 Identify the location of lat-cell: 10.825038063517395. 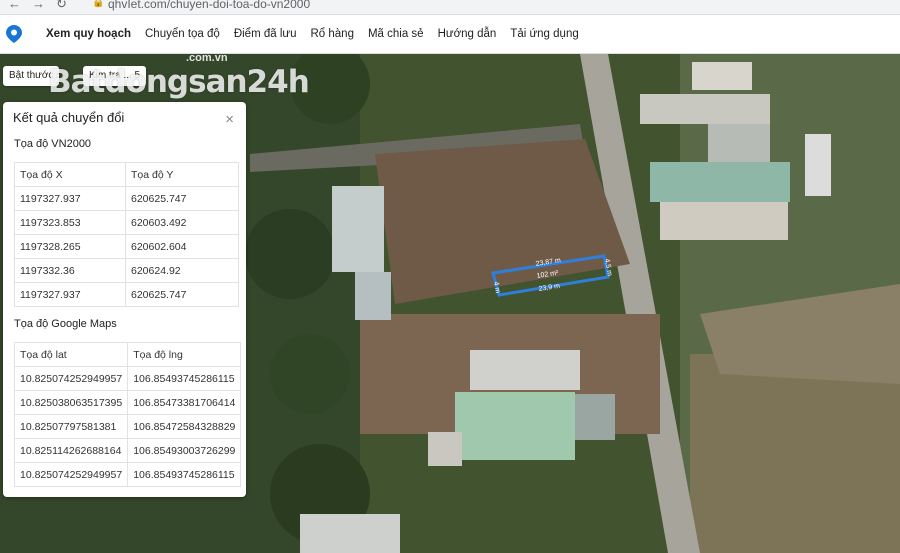
(71, 402).